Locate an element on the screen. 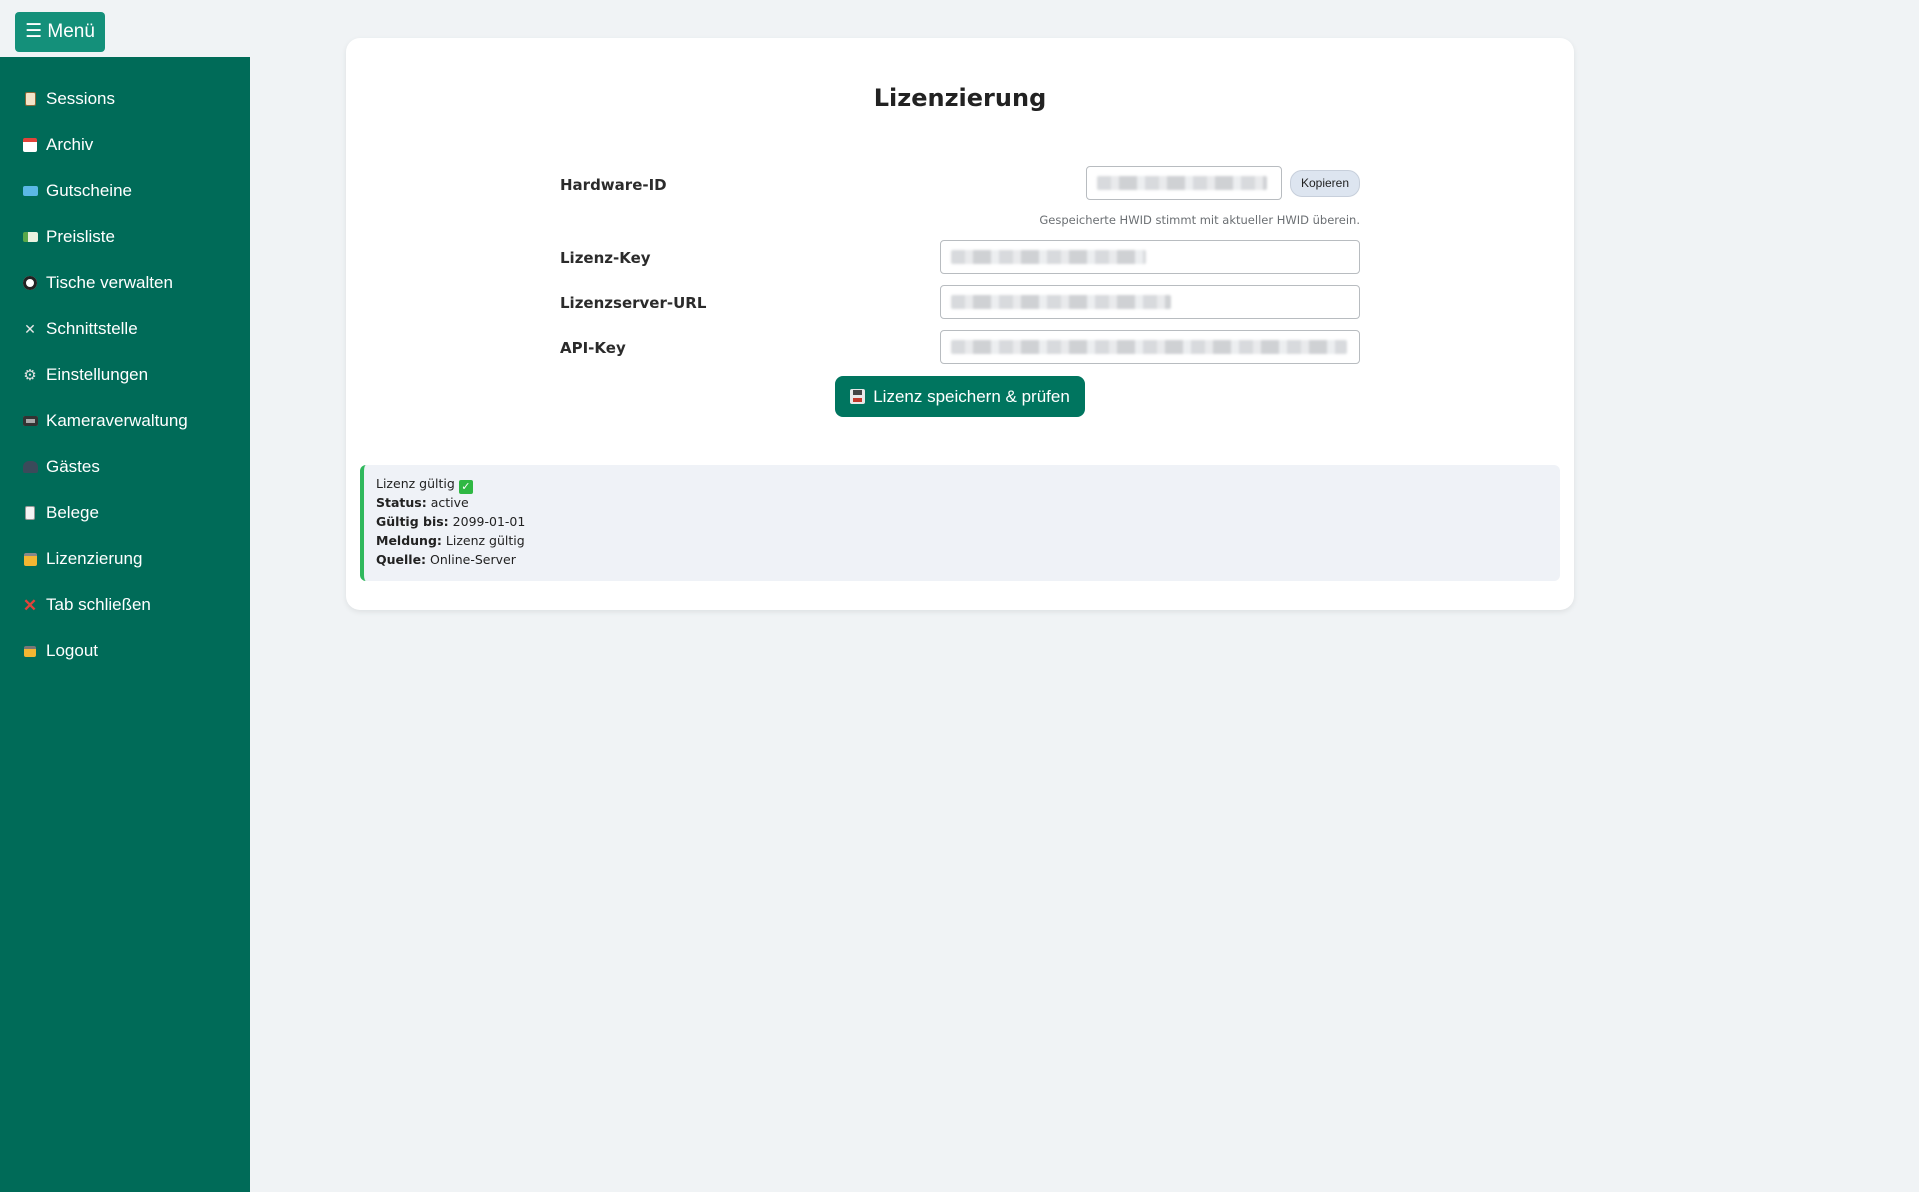 This screenshot has width=1919, height=1192. ticket-icon is located at coordinates (30, 191).